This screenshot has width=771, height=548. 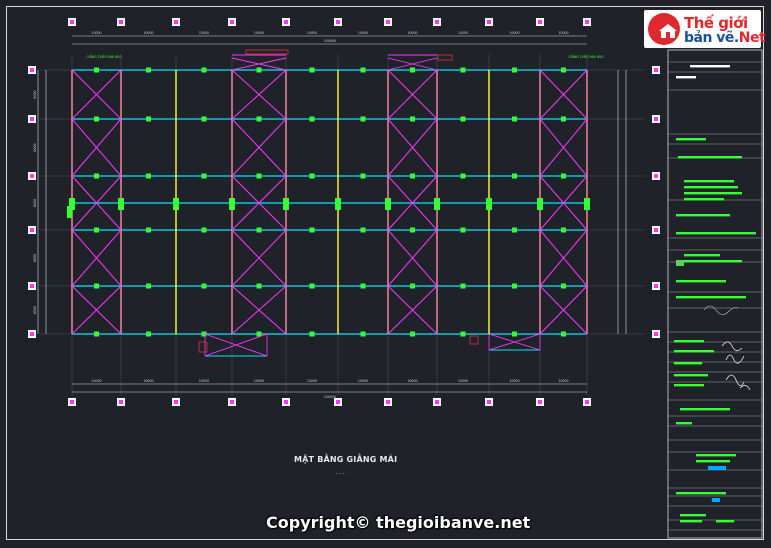 What do you see at coordinates (267, 52) in the screenshot?
I see `detail-box` at bounding box center [267, 52].